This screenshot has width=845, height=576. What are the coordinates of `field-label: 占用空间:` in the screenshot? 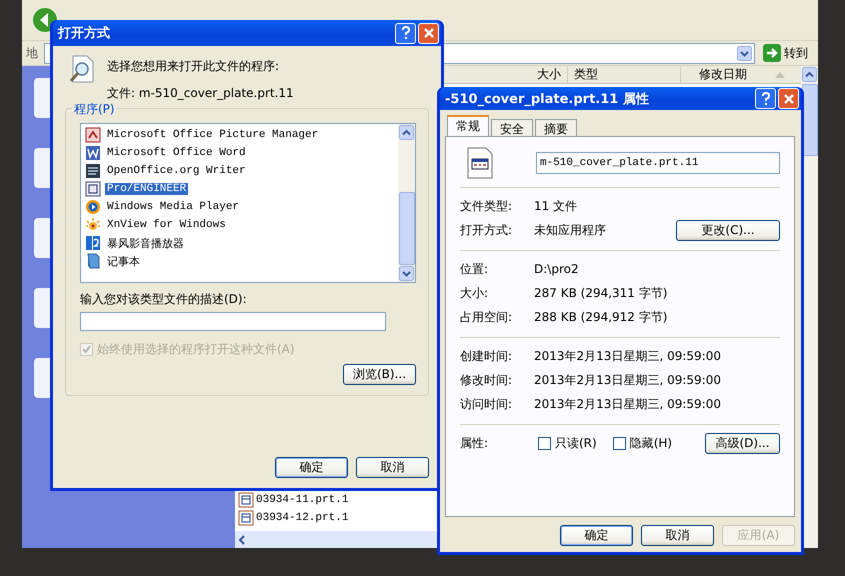 It's located at (487, 317).